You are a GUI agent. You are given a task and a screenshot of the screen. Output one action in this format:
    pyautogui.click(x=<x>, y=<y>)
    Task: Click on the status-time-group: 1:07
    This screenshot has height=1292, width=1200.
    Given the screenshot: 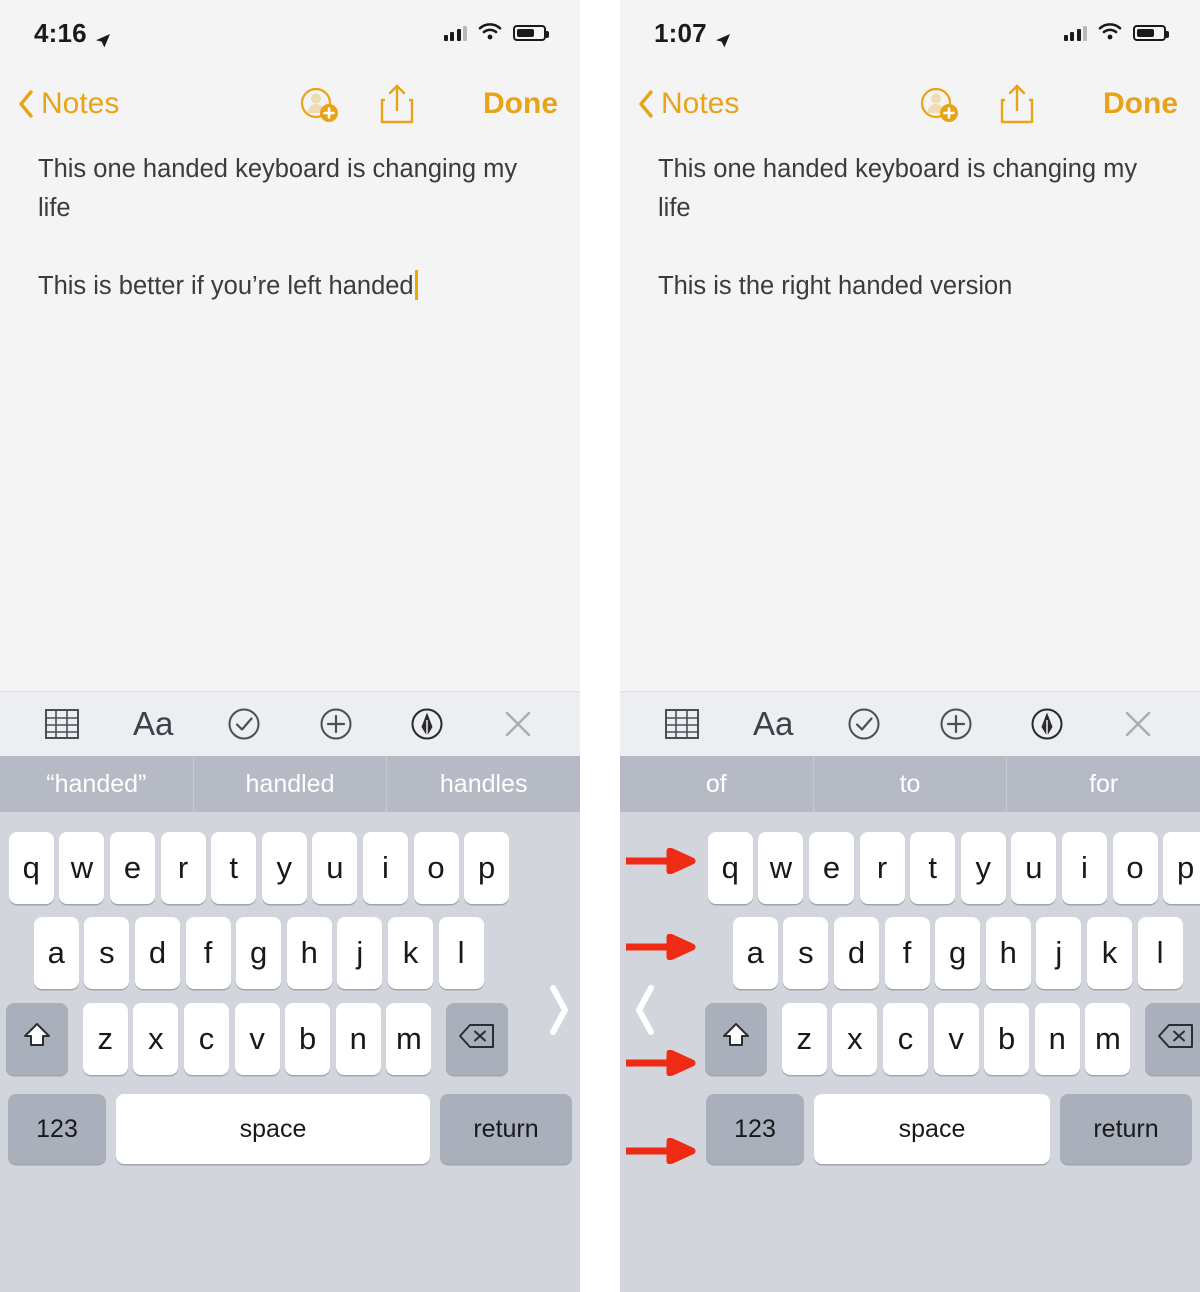 What is the action you would take?
    pyautogui.click(x=692, y=33)
    